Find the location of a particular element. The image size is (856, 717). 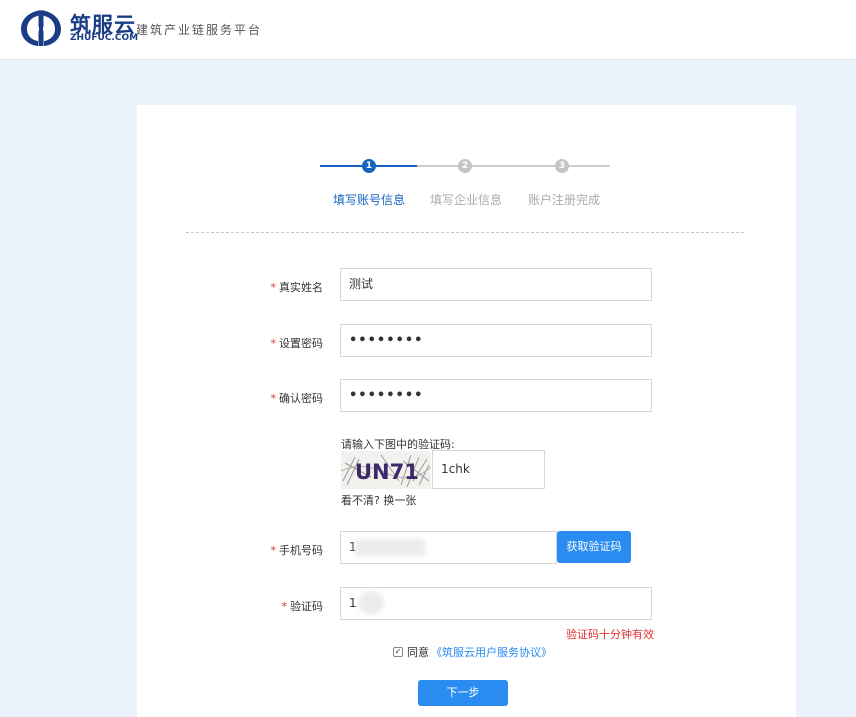

step-2-dot: 2 is located at coordinates (465, 166).